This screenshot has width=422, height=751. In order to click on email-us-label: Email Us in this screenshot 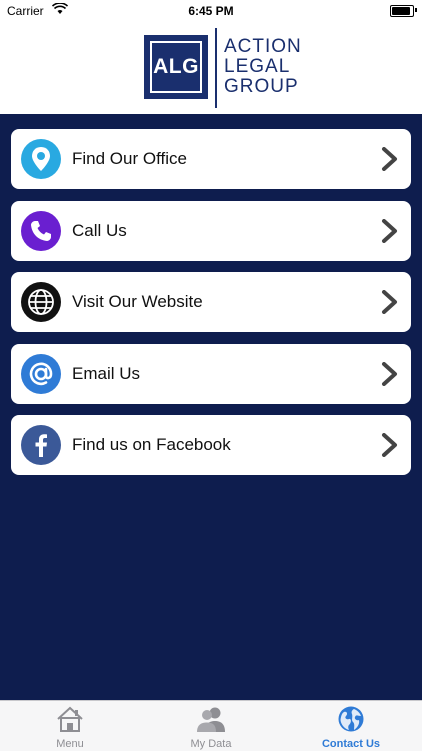, I will do `click(106, 373)`.